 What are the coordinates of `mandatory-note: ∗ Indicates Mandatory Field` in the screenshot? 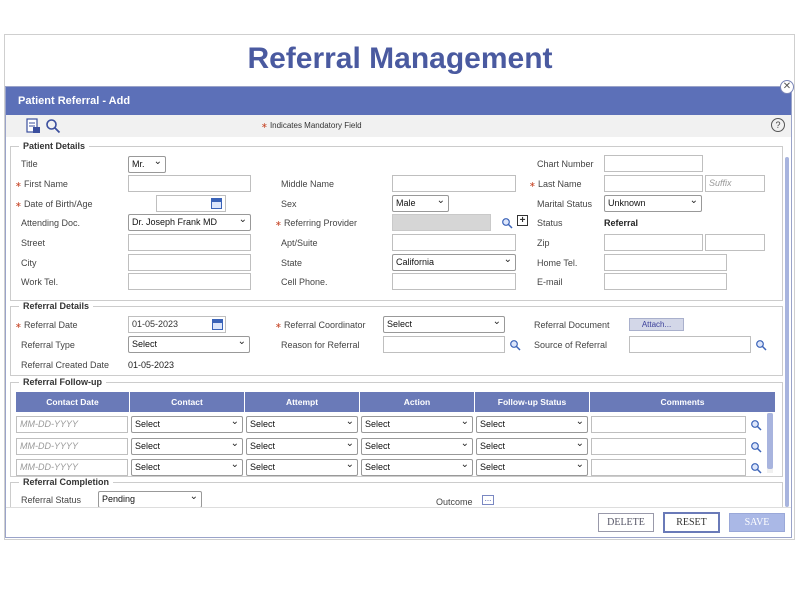 It's located at (311, 125).